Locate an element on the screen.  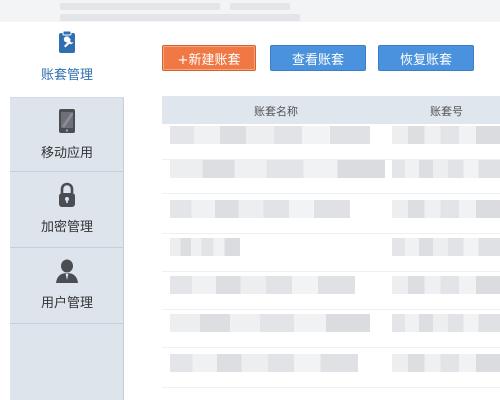
view-account-set-button: 查看账套 is located at coordinates (318, 58).